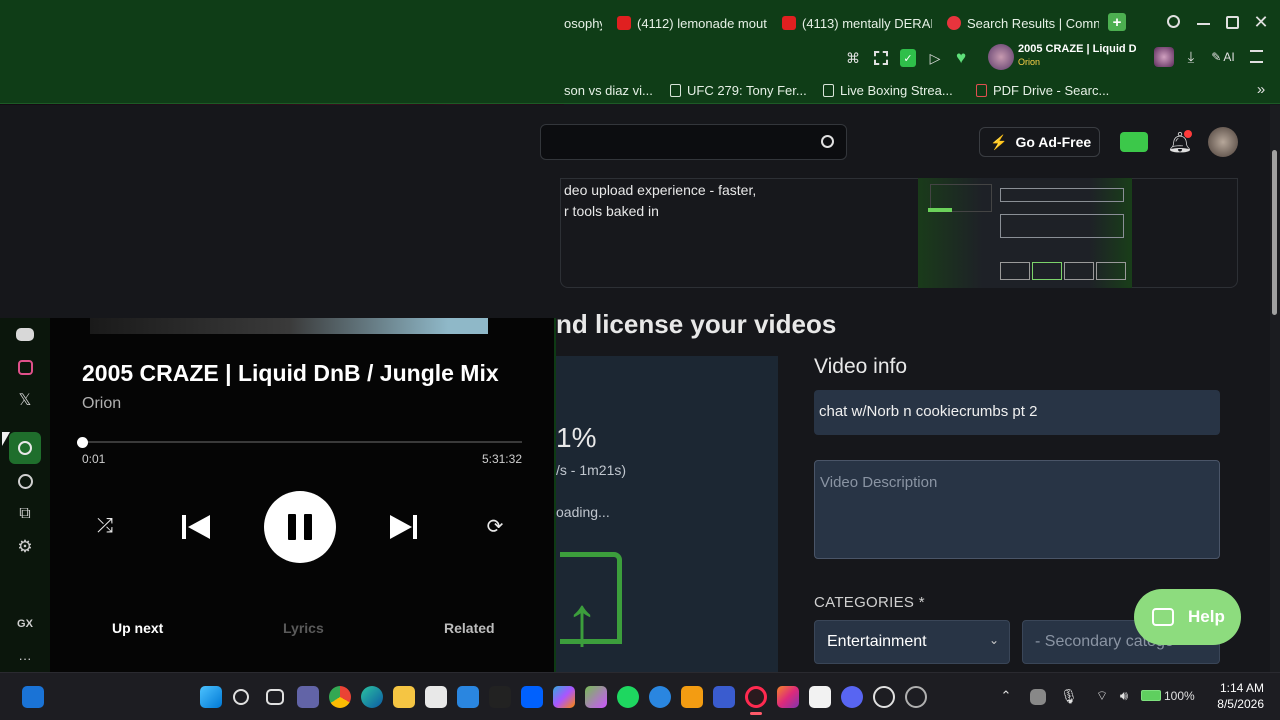 This screenshot has width=1280, height=720. I want to click on bookmarks-overflow-icon: », so click(1261, 89).